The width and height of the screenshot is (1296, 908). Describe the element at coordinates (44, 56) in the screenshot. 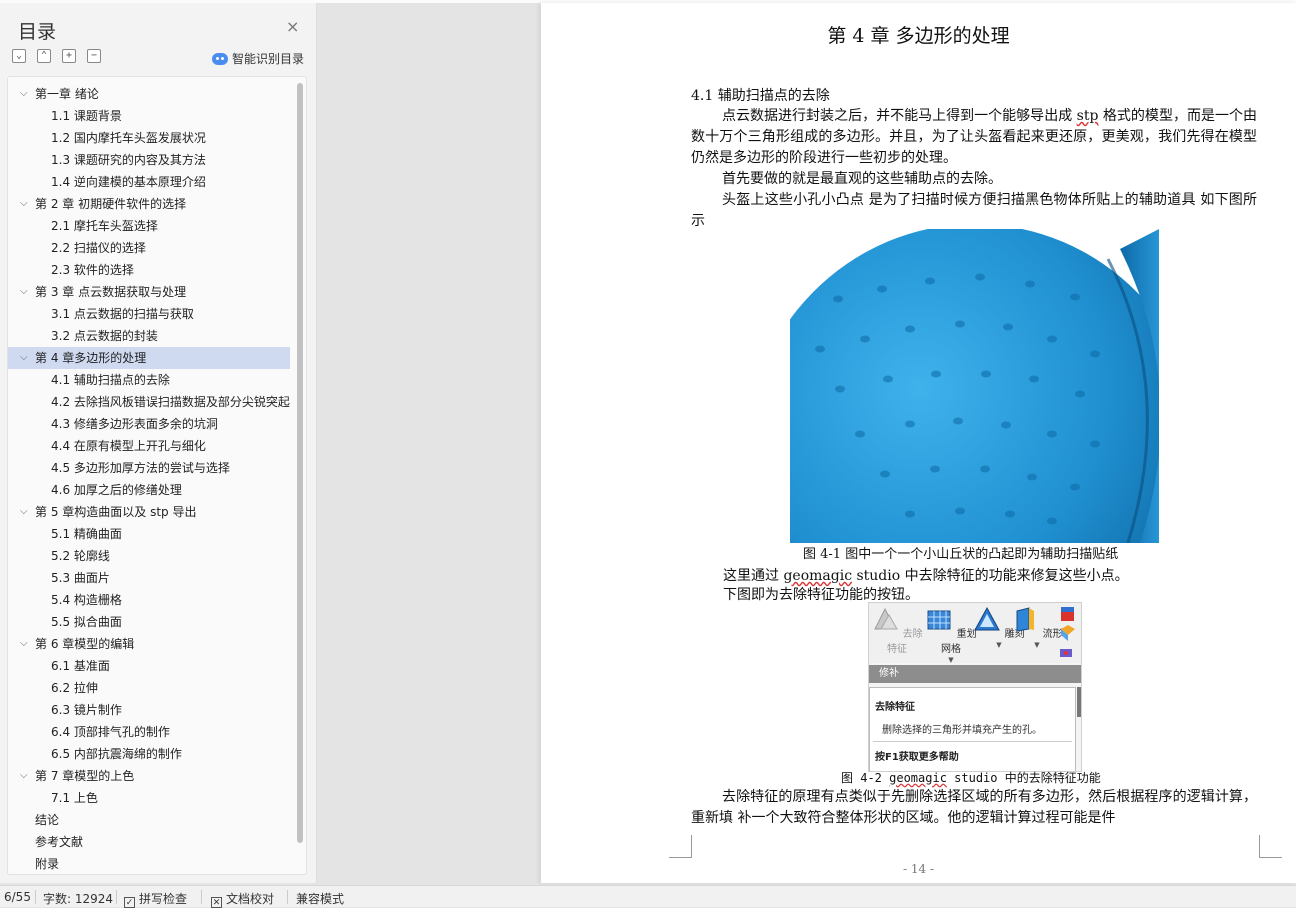

I see `collapse-all-icon: ⌃` at that location.